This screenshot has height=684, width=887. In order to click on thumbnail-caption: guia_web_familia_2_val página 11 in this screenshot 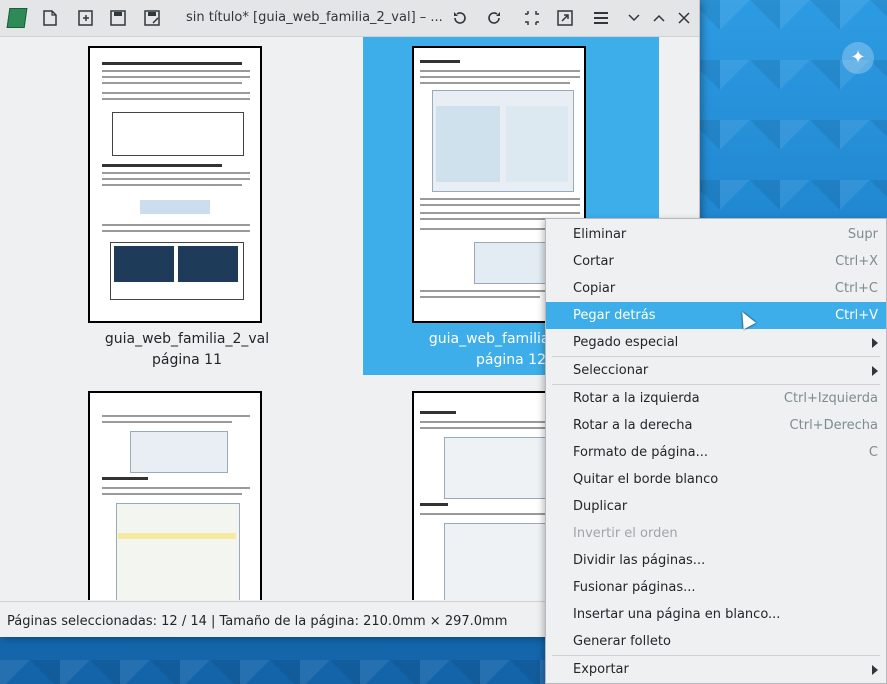, I will do `click(187, 349)`.